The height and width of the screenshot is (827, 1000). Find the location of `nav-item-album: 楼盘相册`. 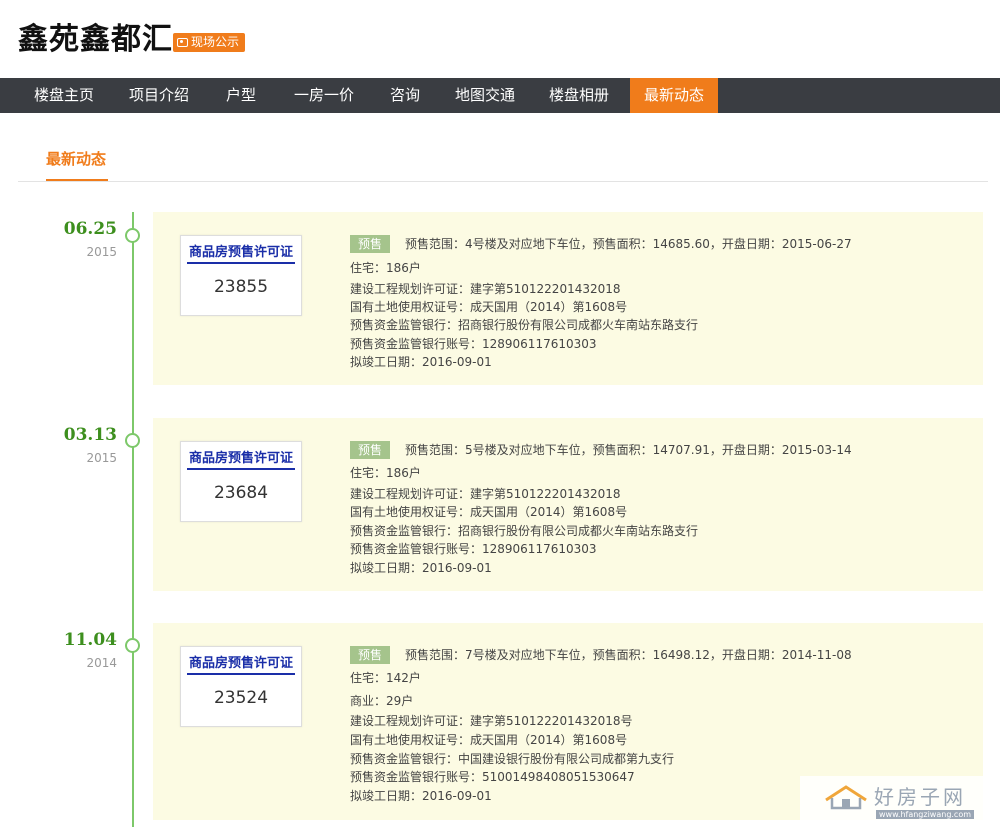

nav-item-album: 楼盘相册 is located at coordinates (579, 95).